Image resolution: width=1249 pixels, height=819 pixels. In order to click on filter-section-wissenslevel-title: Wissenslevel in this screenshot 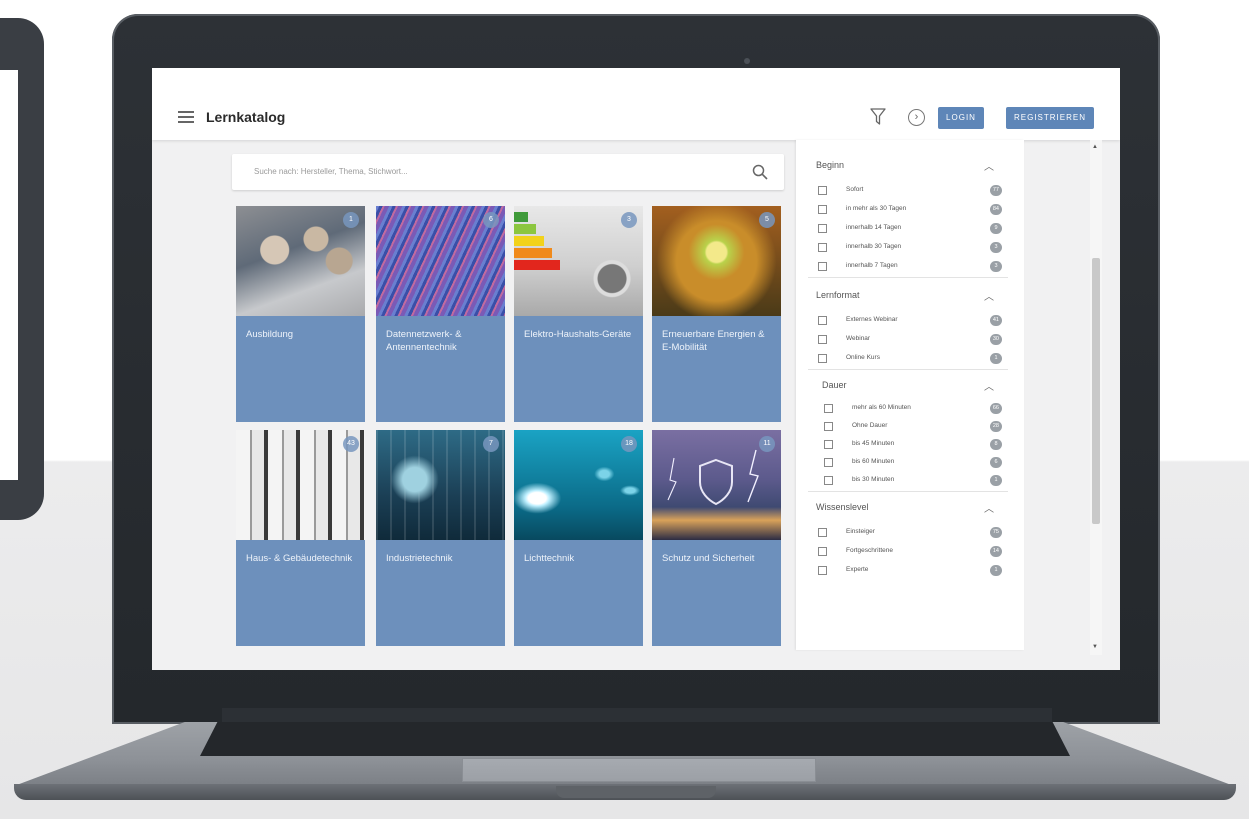, I will do `click(842, 507)`.